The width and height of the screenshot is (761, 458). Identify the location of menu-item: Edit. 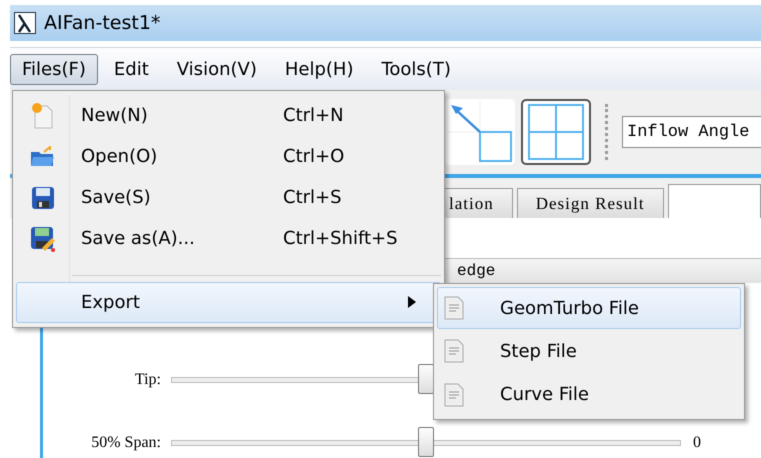
(131, 69).